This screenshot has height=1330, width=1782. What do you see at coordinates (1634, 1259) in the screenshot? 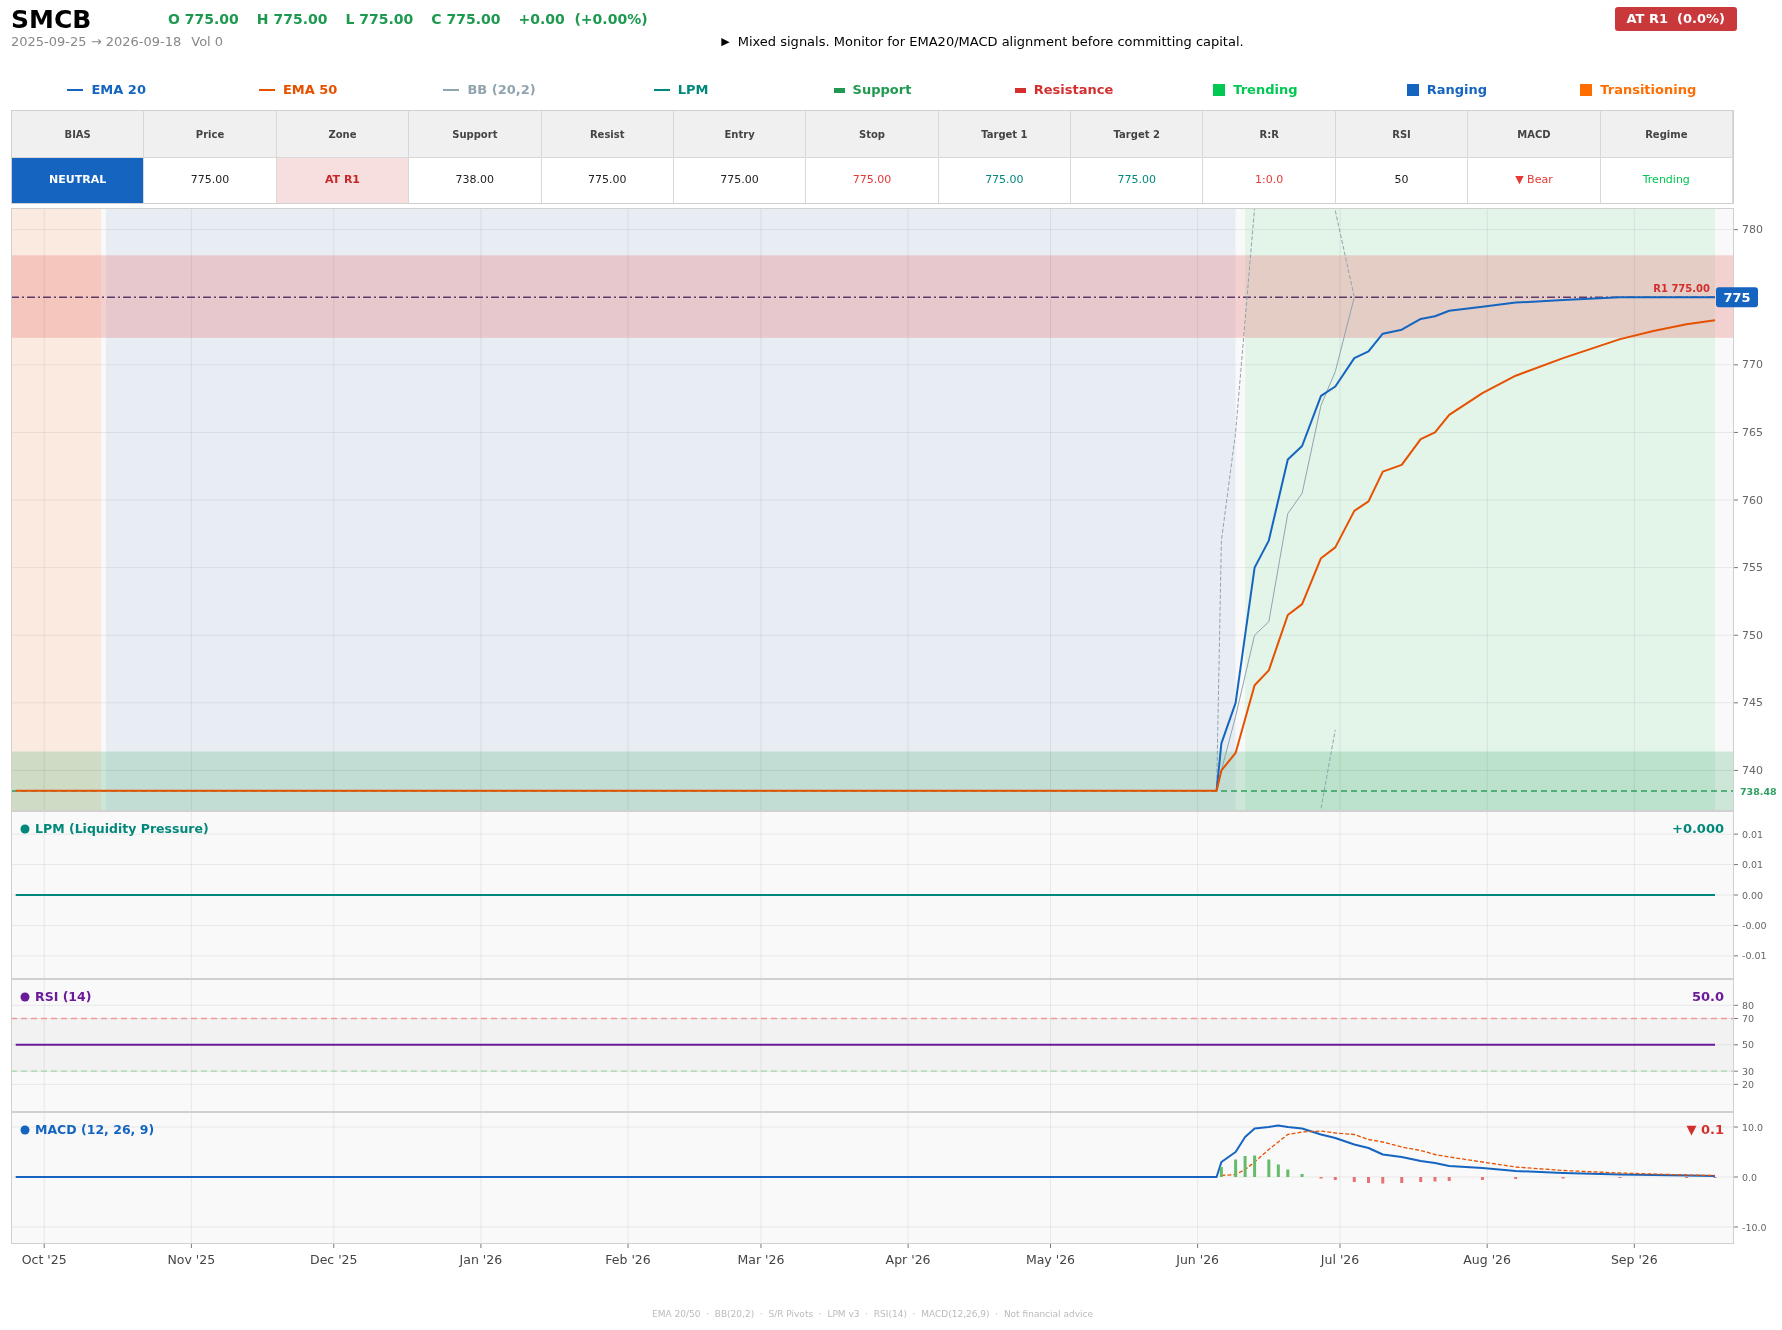
I see `axis-tick-label: Sep '26` at bounding box center [1634, 1259].